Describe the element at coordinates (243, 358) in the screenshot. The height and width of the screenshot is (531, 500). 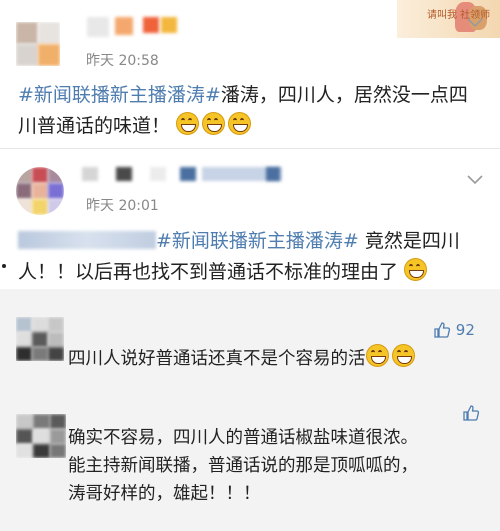
I see `comment-text: 四川人说好普通话还真不是个容易的活` at that location.